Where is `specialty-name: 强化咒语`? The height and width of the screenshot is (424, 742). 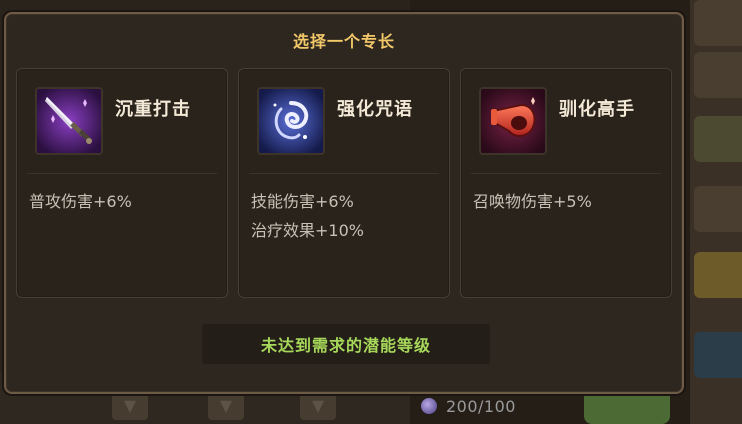 specialty-name: 强化咒语 is located at coordinates (375, 109).